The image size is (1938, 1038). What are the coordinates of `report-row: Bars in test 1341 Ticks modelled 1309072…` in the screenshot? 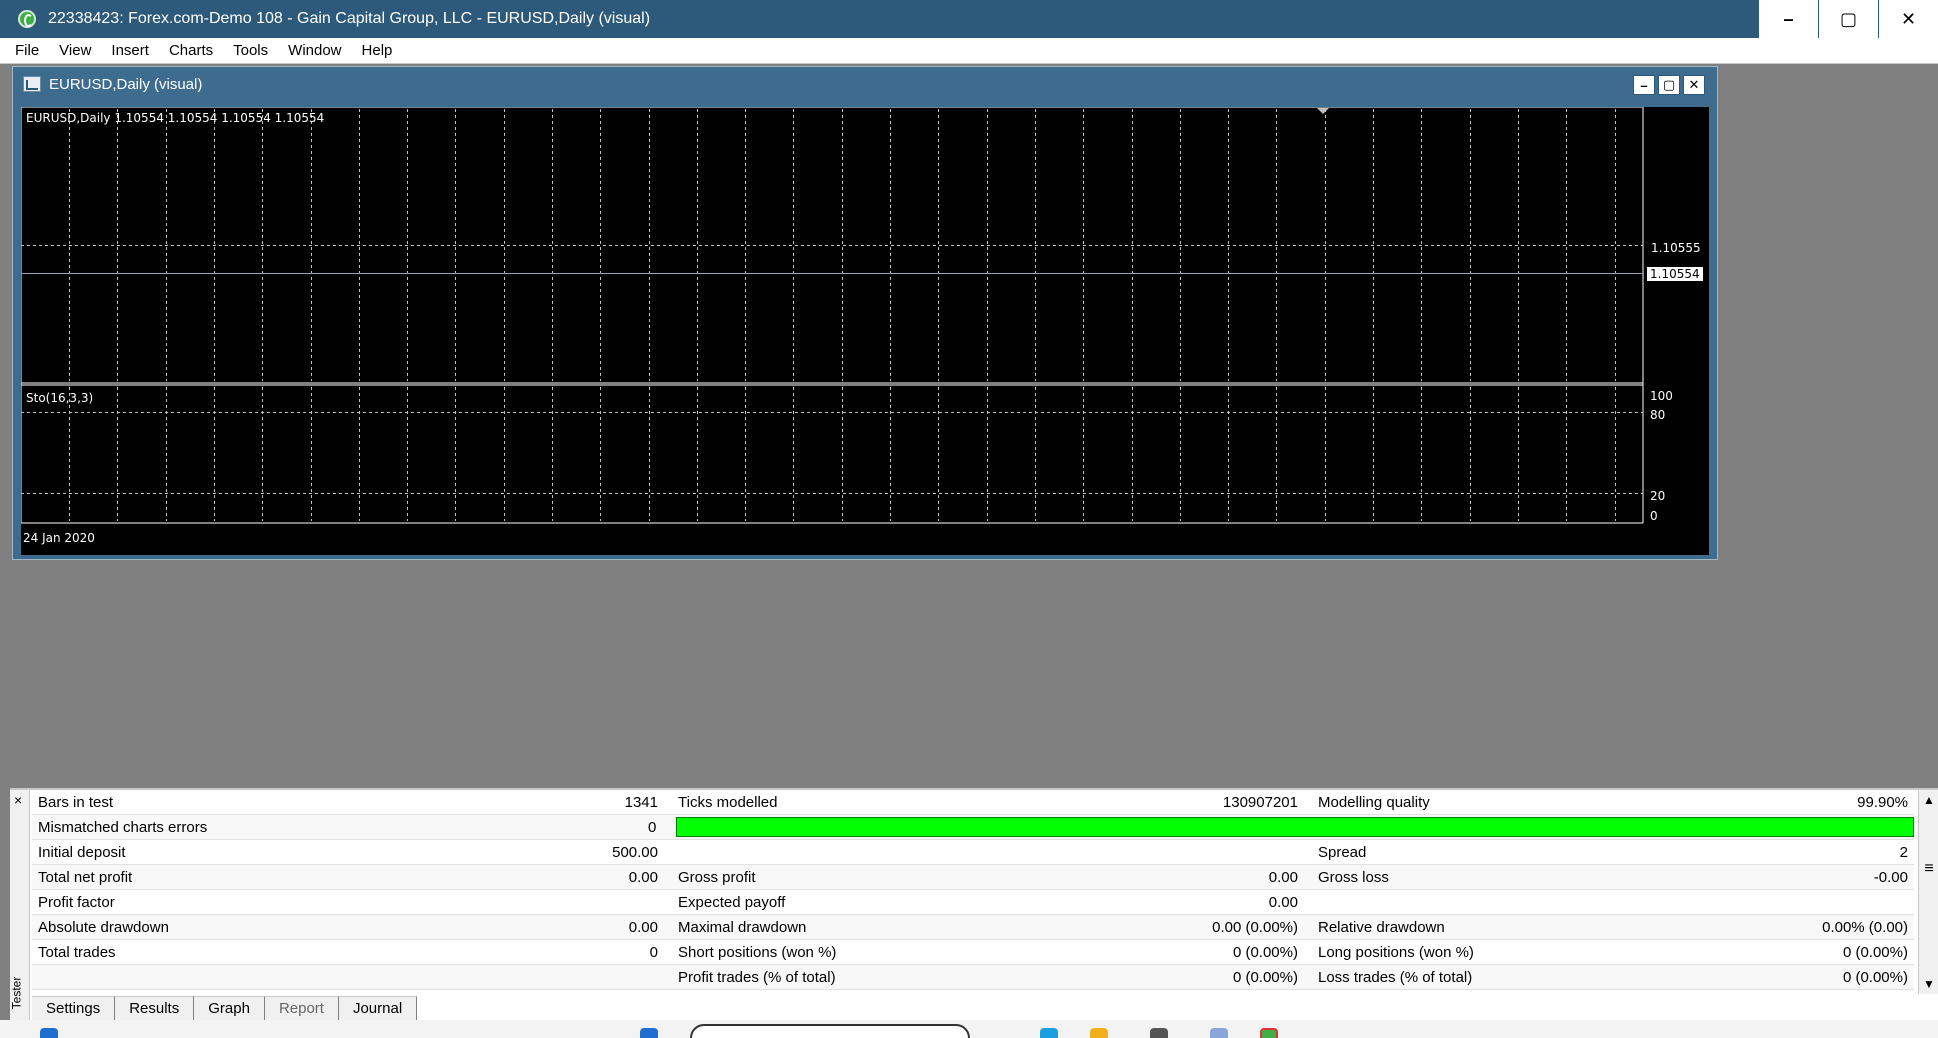 It's located at (973, 802).